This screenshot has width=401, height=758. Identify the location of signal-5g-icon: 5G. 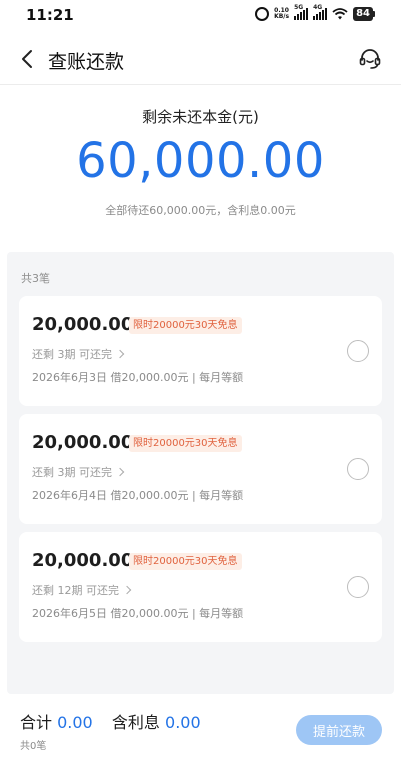
(301, 12).